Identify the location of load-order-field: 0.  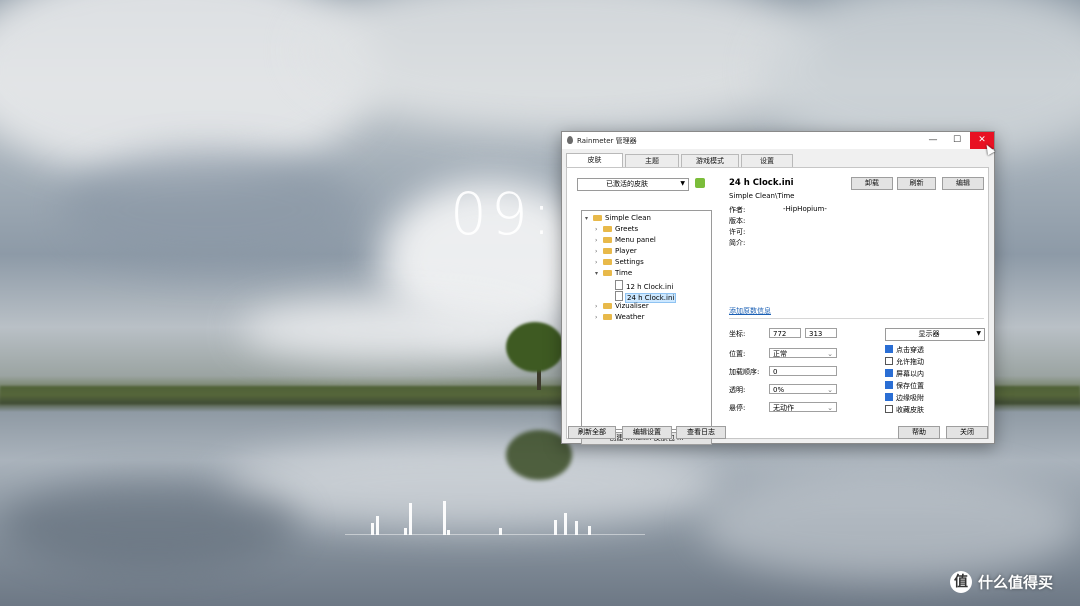
(803, 371).